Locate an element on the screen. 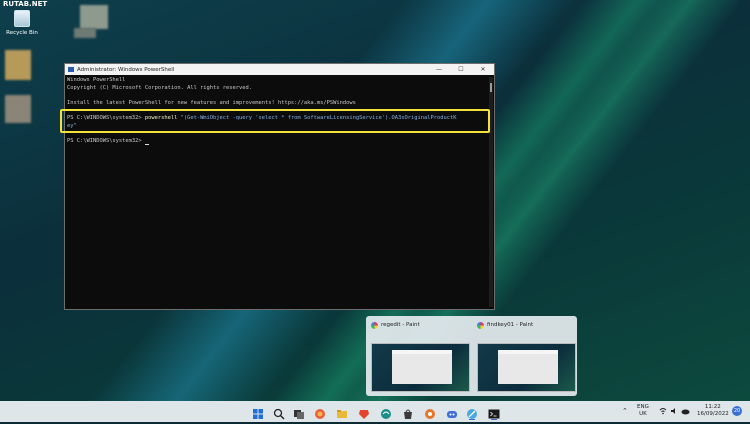 This screenshot has height=424, width=750. cloud-icon is located at coordinates (685, 412).